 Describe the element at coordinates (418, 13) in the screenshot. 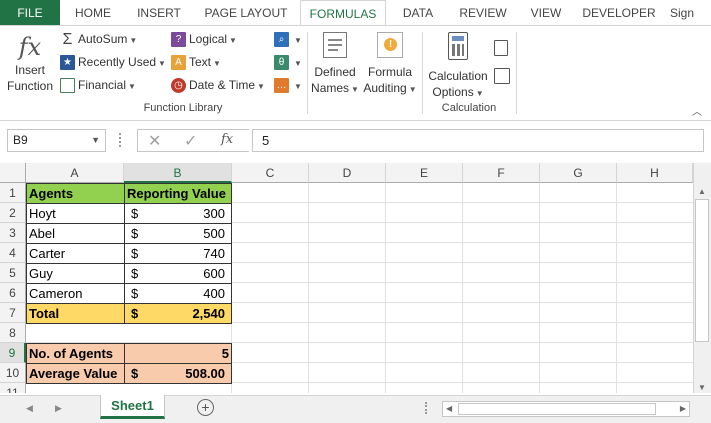

I see `tab-data: DATA` at that location.